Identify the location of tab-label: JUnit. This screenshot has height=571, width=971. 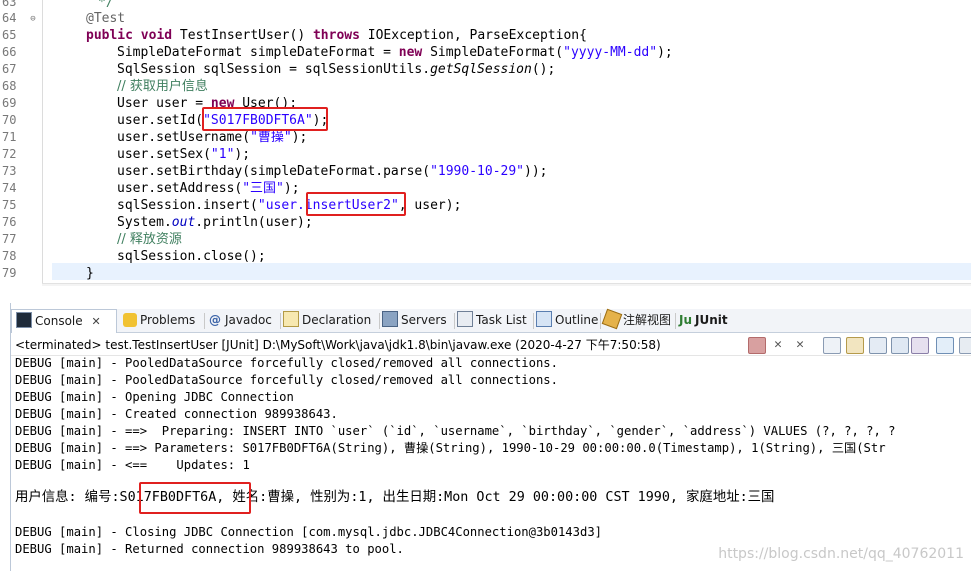
(711, 320).